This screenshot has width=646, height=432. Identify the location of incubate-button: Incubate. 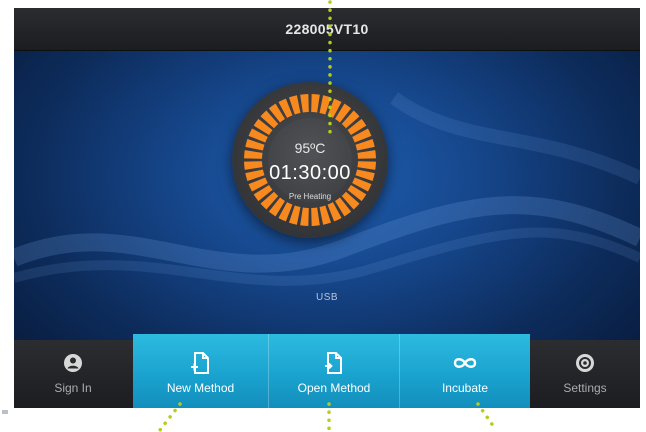
(464, 371).